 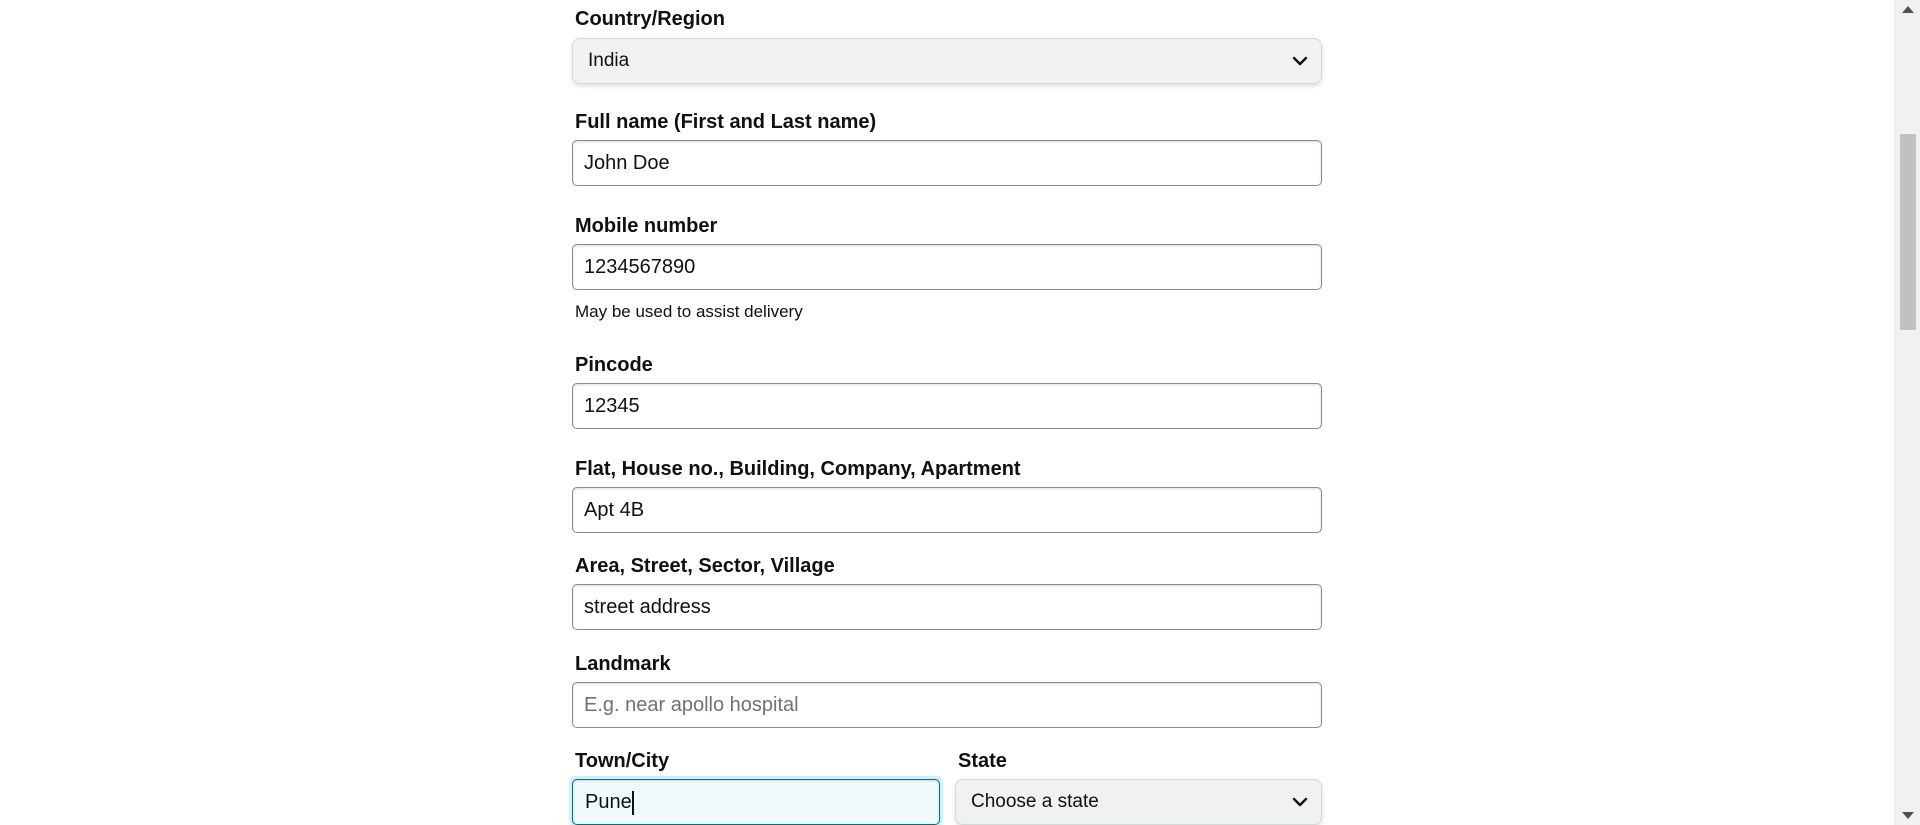 I want to click on state-select: Choose a state, so click(x=1138, y=802).